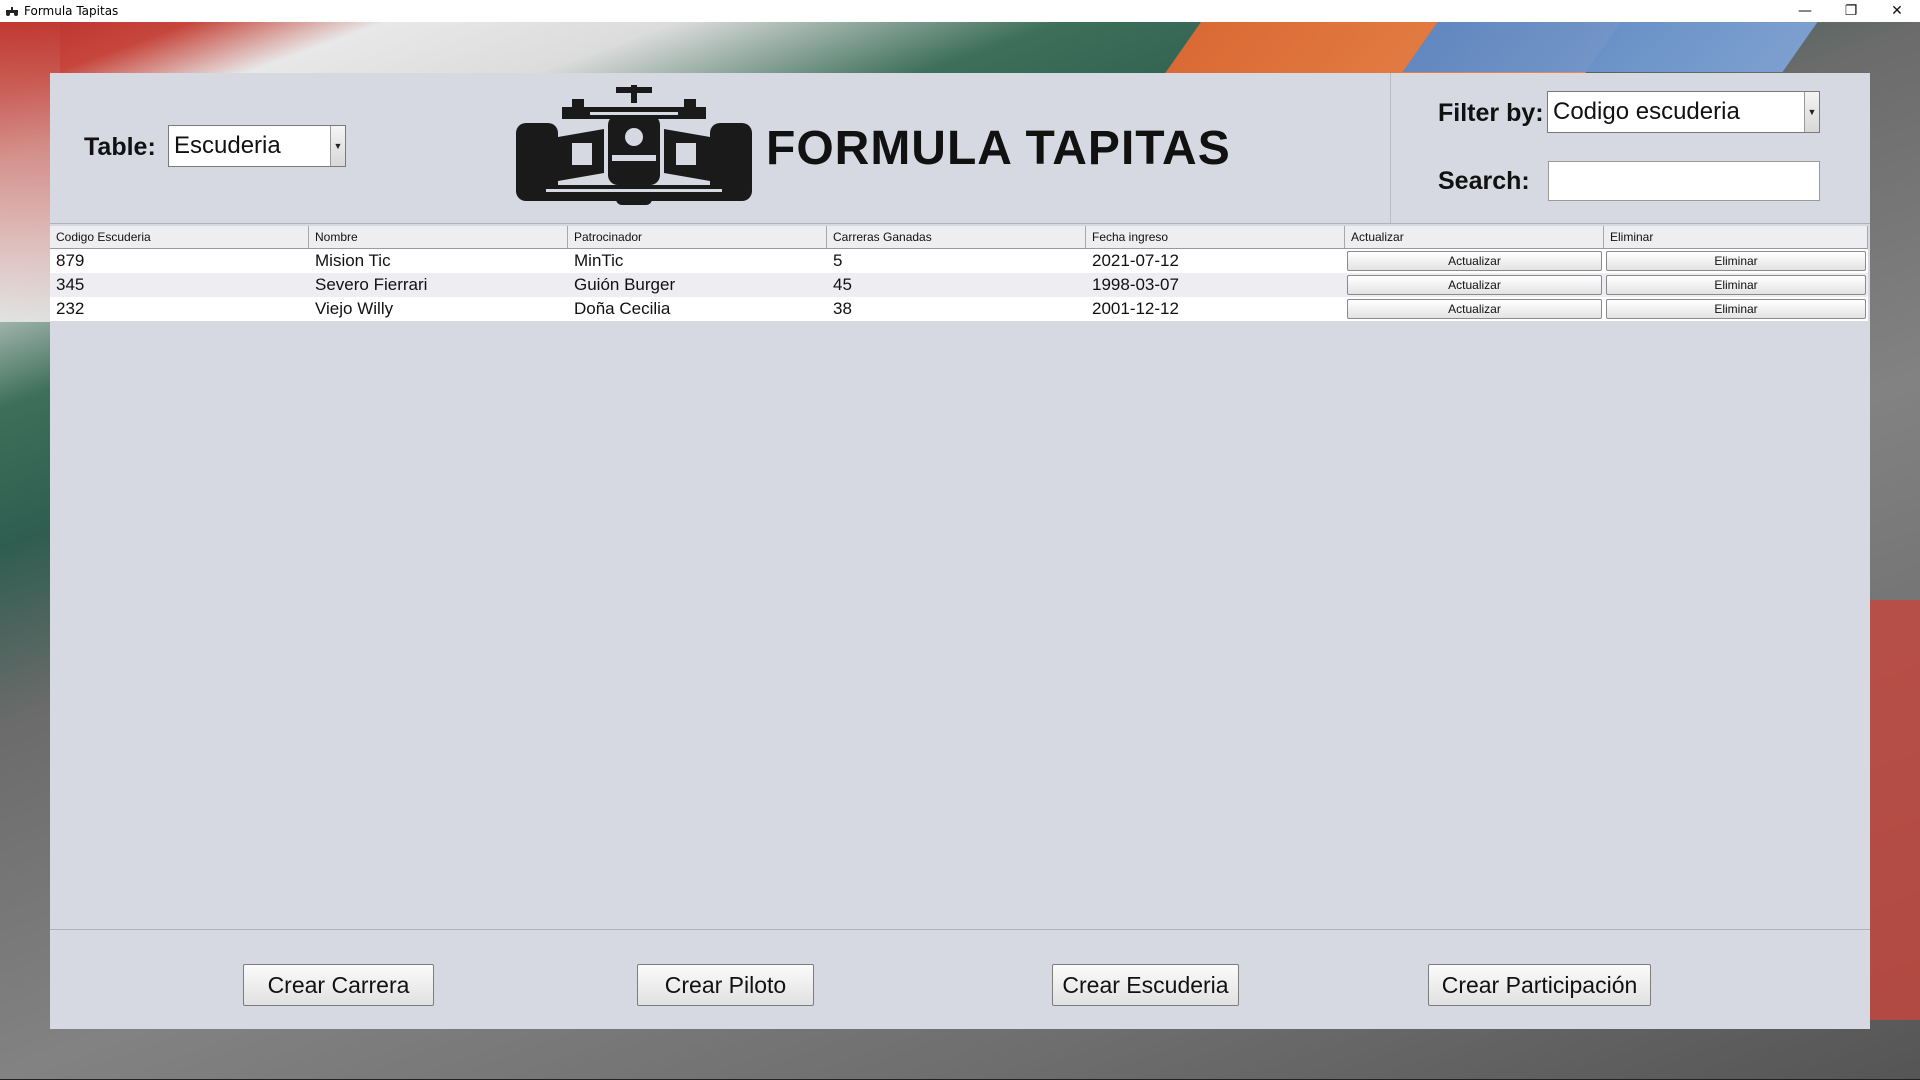 This screenshot has height=1080, width=1920. I want to click on formula-car-icon, so click(634, 145).